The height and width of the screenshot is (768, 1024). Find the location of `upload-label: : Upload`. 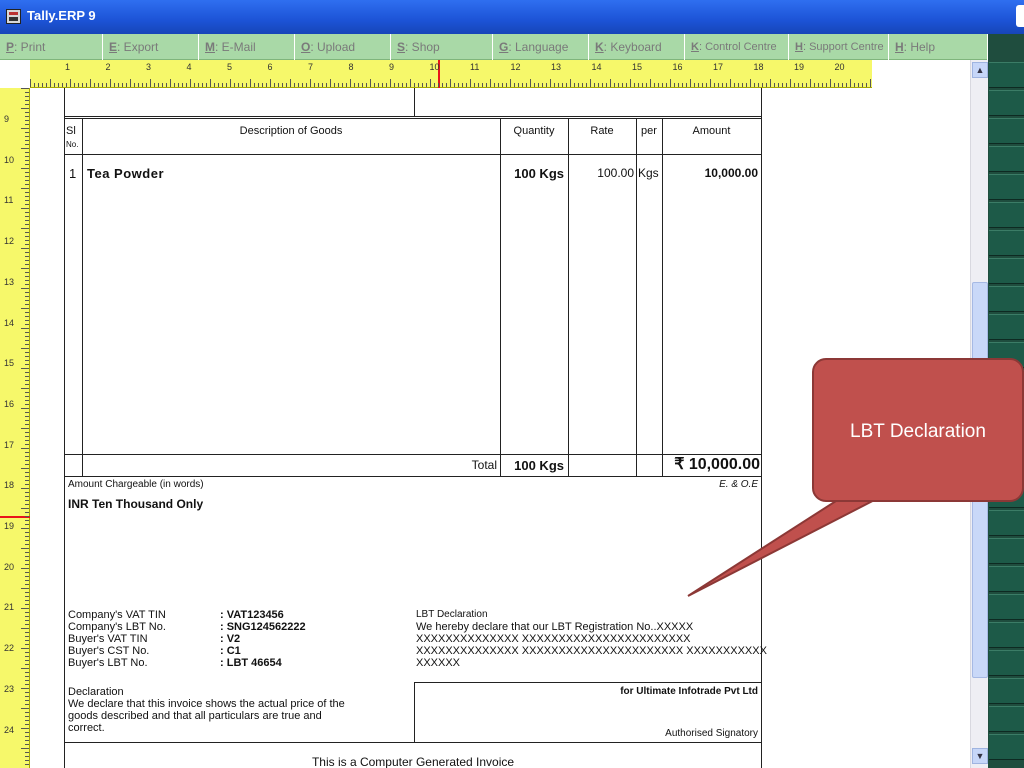

upload-label: : Upload is located at coordinates (333, 47).